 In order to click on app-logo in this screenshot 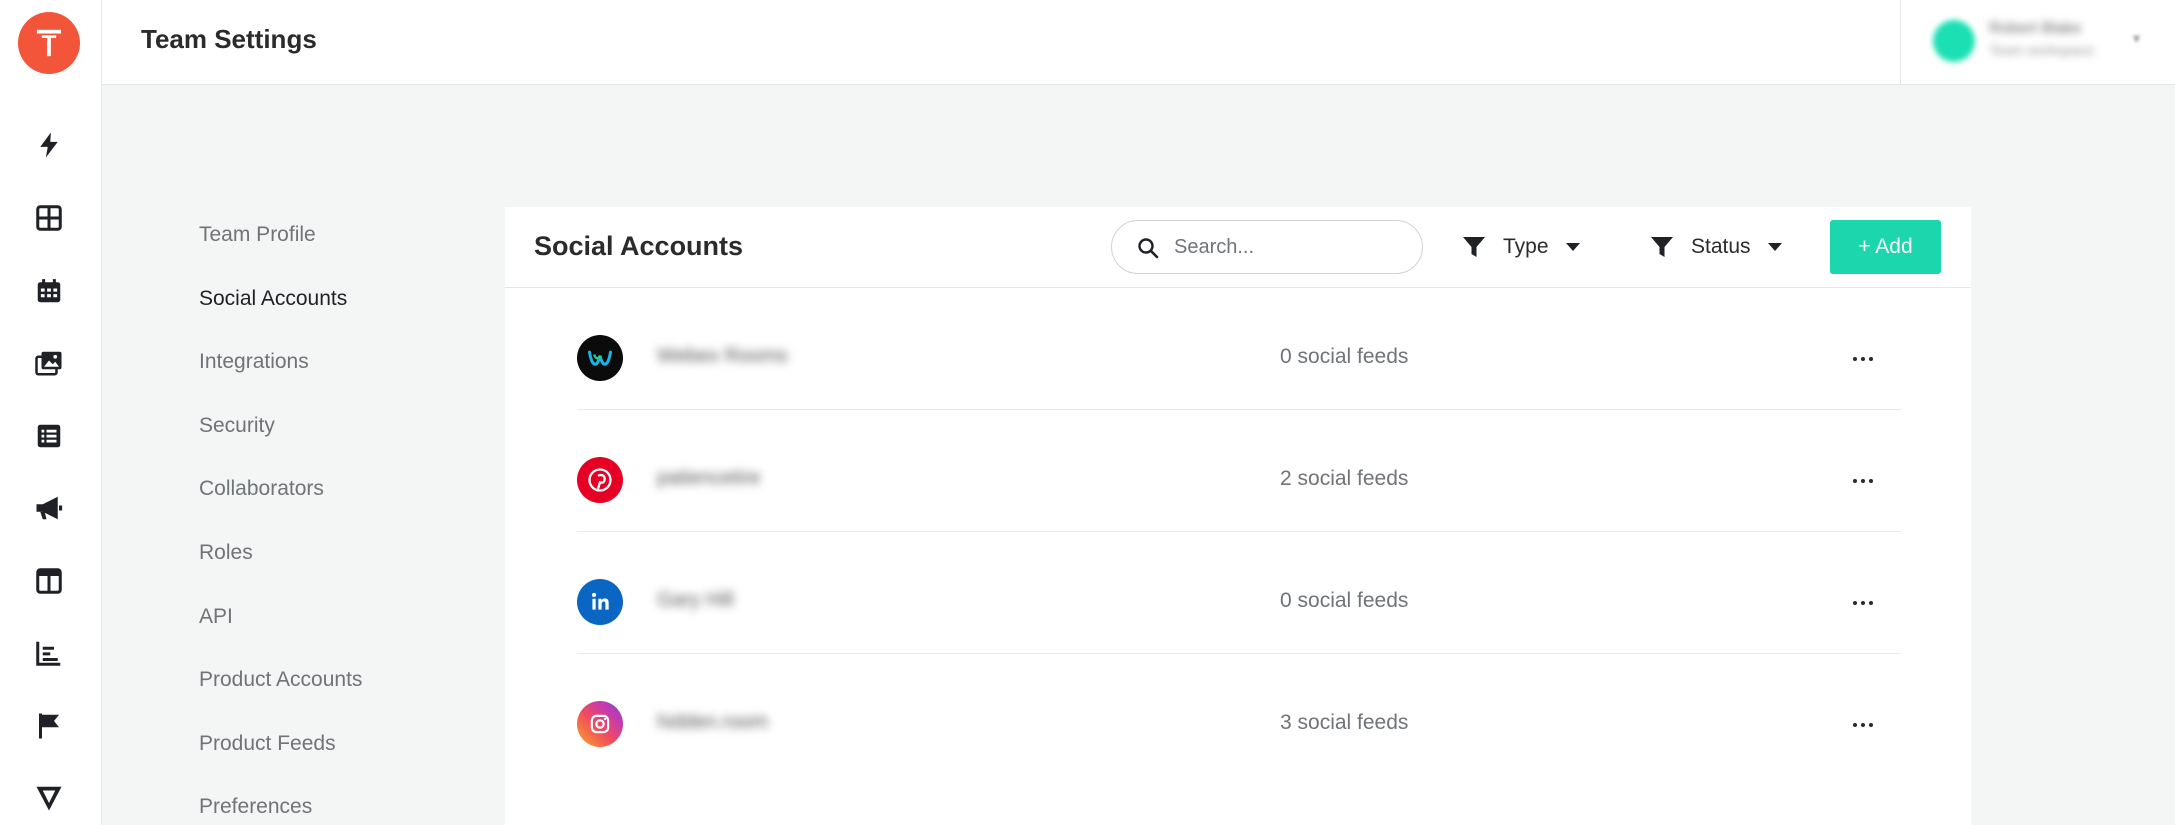, I will do `click(49, 43)`.